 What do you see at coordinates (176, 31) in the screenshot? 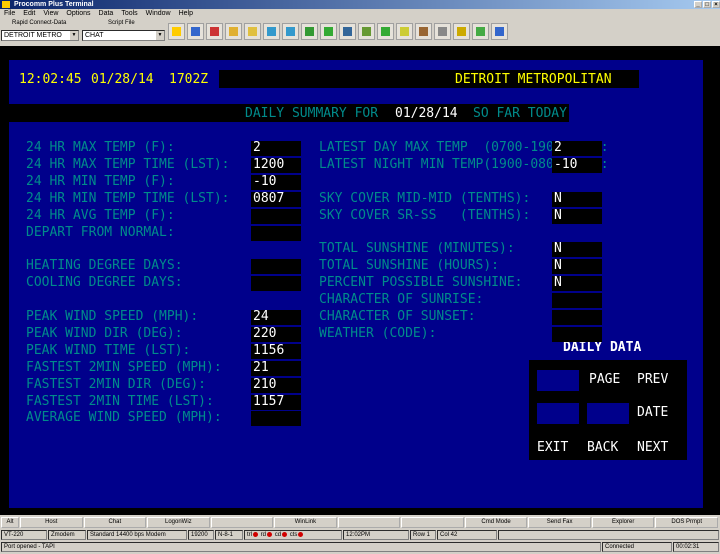
I see `pen-button` at bounding box center [176, 31].